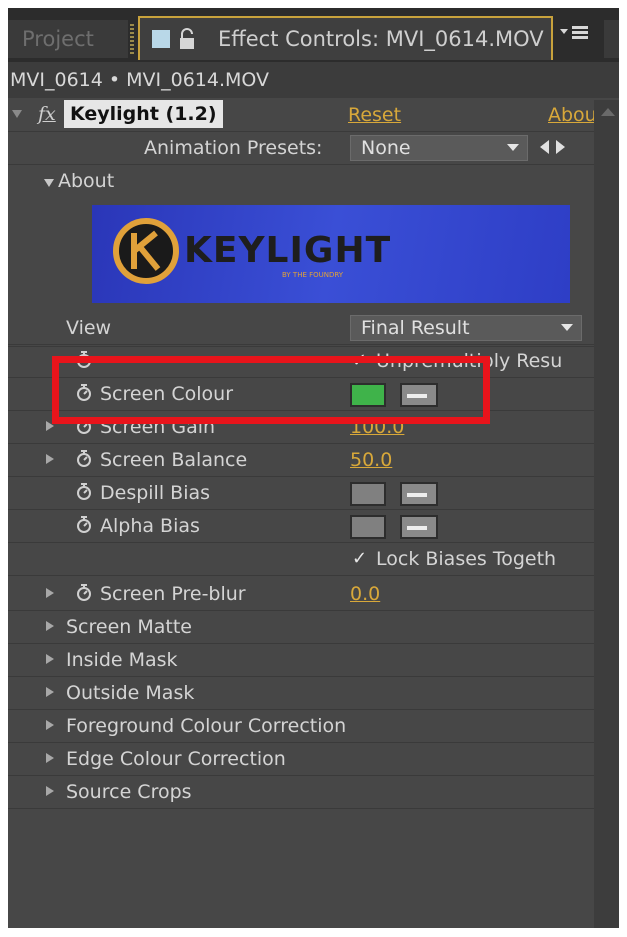  I want to click on keylight-logo: KEYLIGHT BY THE FOUNDRY, so click(331, 254).